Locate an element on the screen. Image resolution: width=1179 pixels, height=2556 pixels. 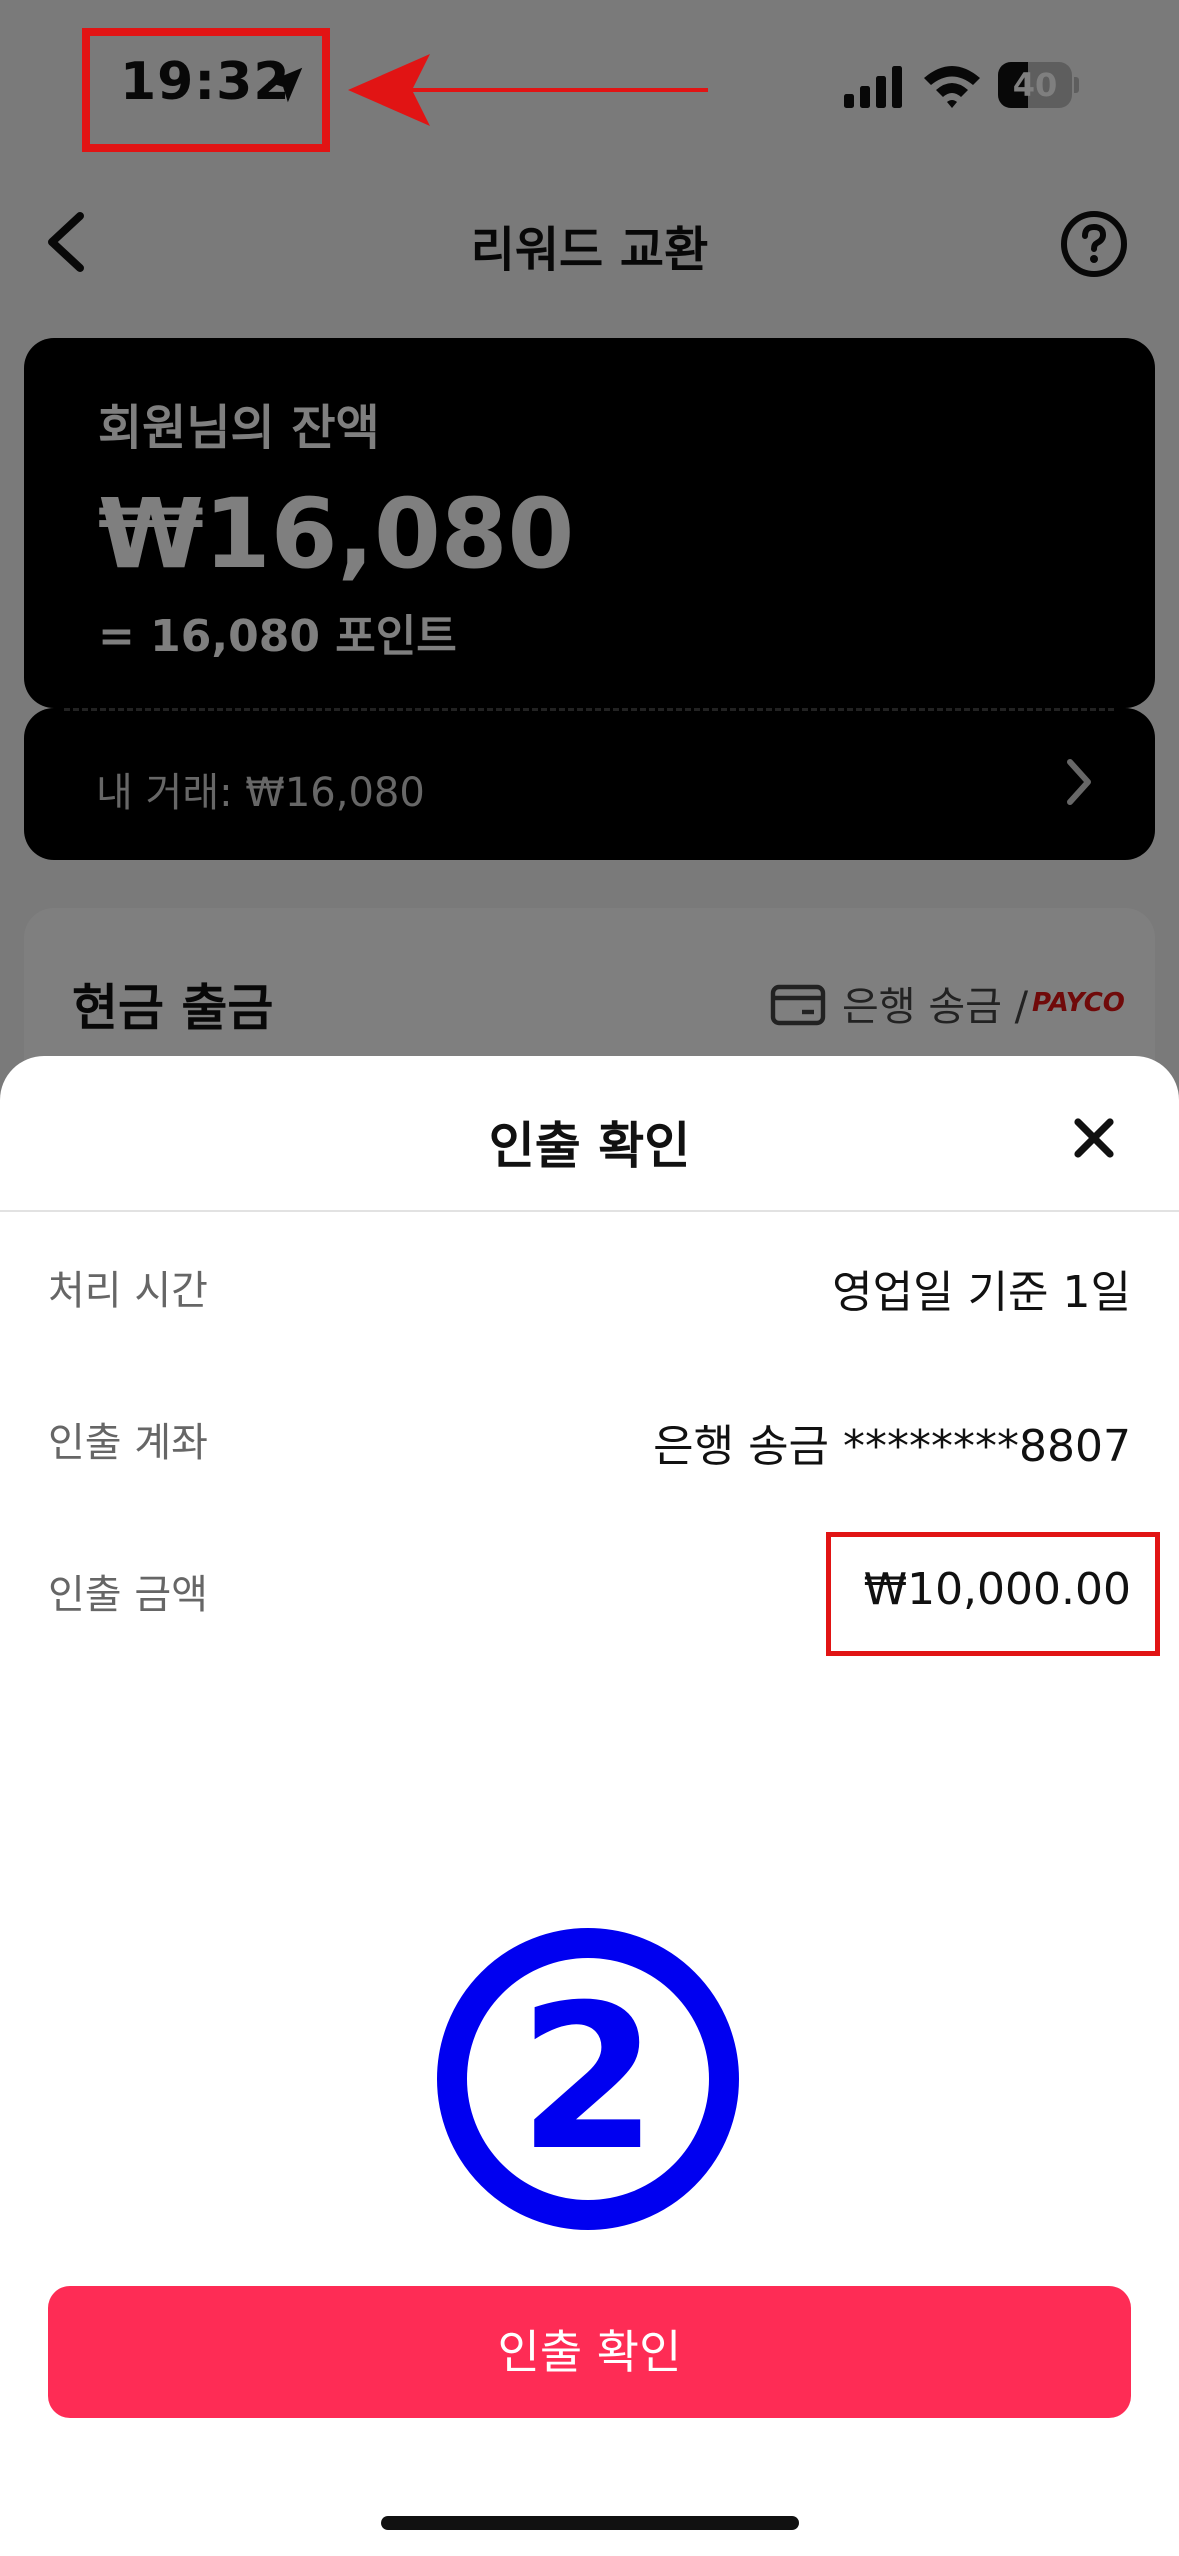
withdrawal-account-label: 인출 계좌 is located at coordinates (128, 1443).